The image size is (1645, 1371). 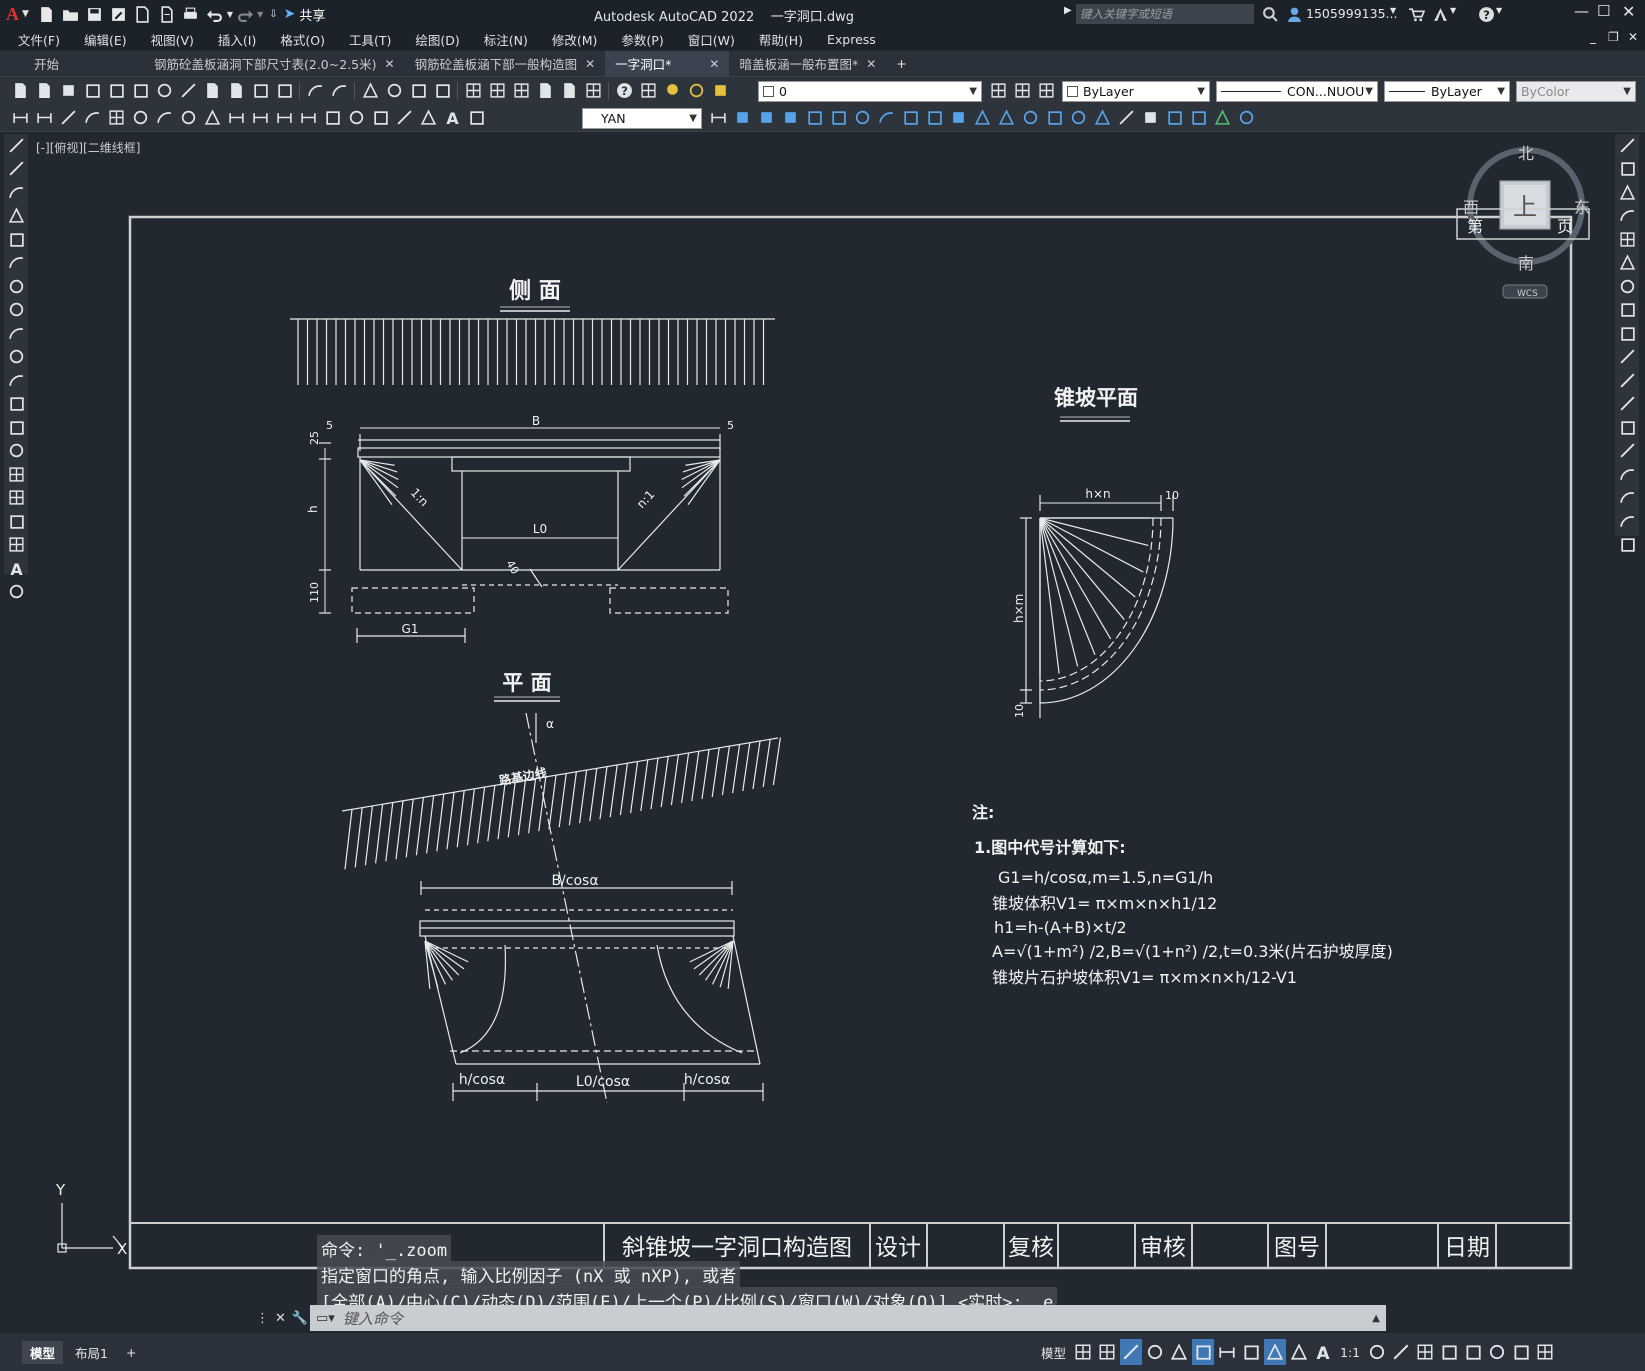 I want to click on a360-dropdown-icon: ▼, so click(x=1453, y=10).